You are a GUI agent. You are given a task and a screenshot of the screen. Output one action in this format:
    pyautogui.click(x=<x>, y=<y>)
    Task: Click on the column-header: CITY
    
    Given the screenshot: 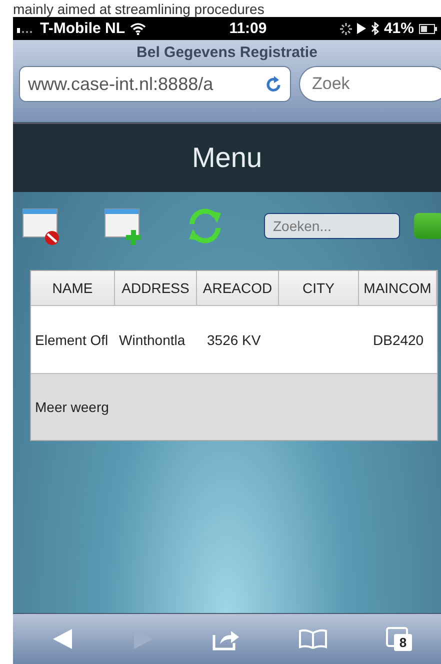 What is the action you would take?
    pyautogui.click(x=319, y=288)
    